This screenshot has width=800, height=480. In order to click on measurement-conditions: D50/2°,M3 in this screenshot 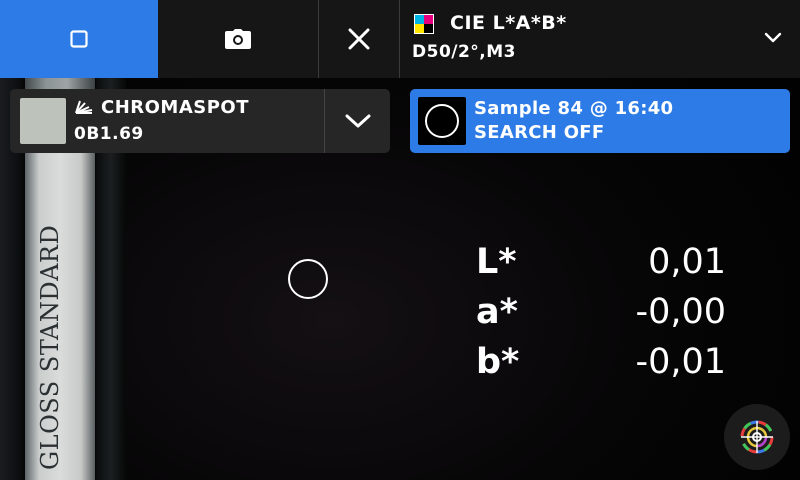, I will do `click(464, 52)`.